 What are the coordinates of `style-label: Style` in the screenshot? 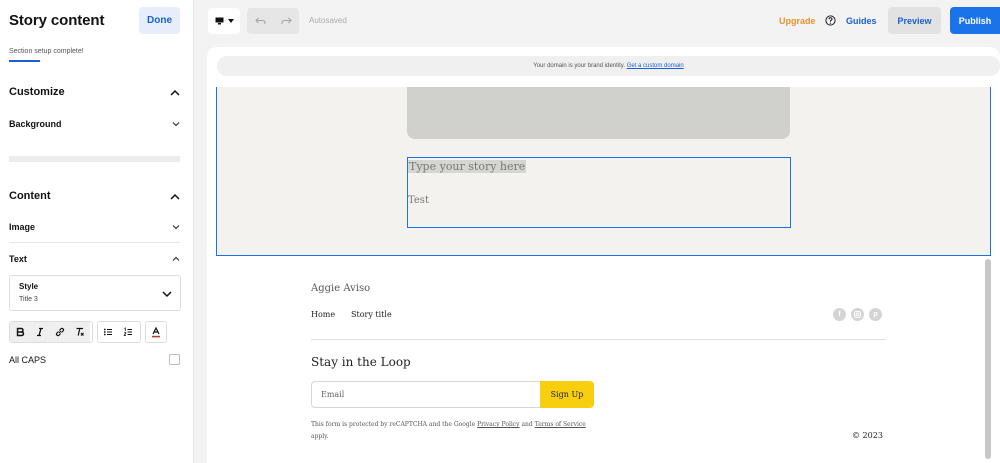 It's located at (29, 286).